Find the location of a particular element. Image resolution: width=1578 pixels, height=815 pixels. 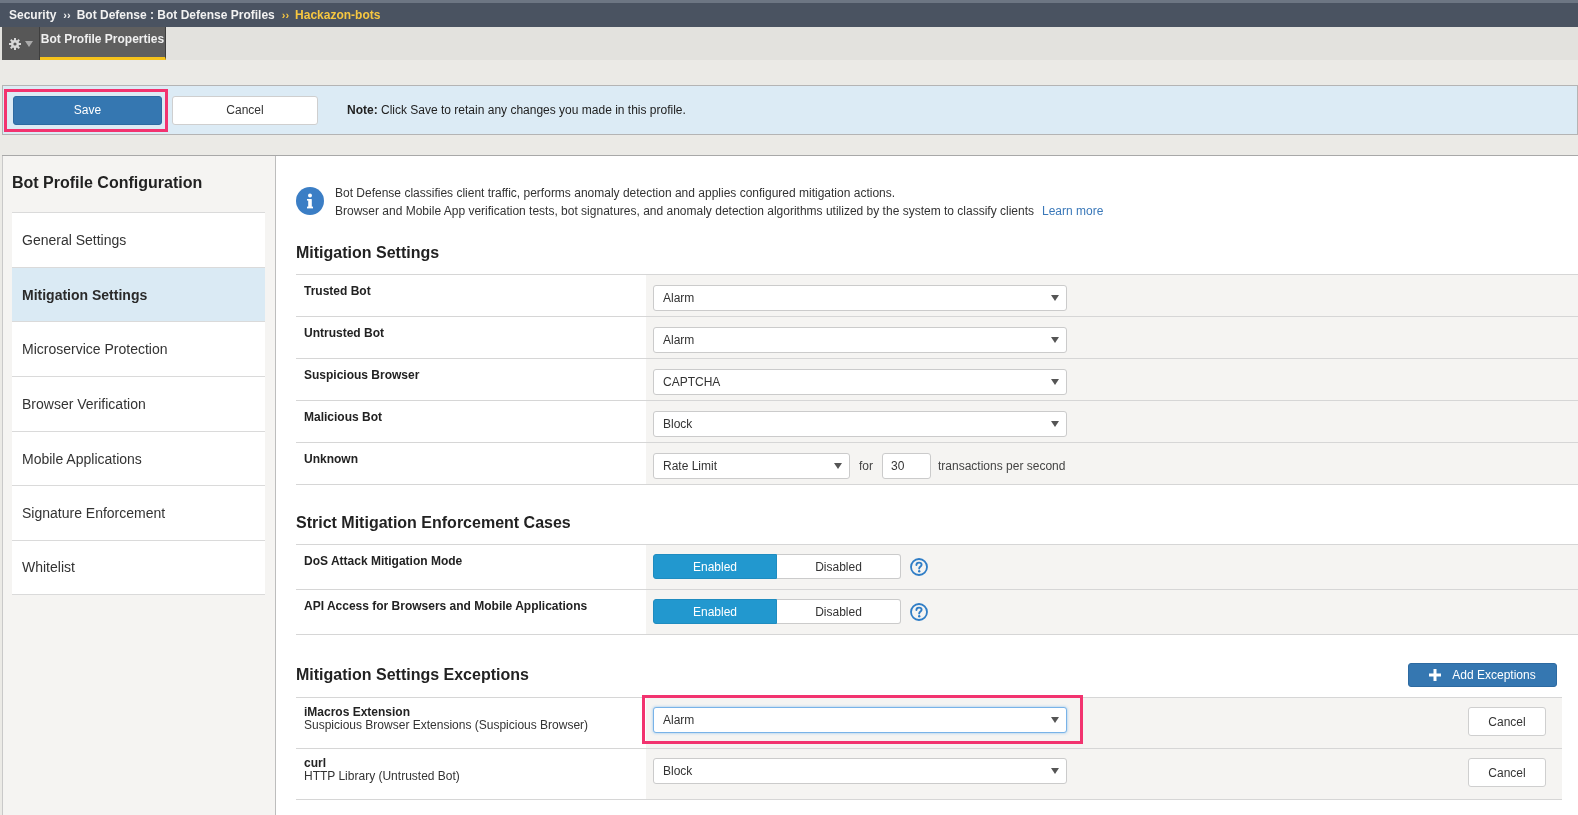

setting-label: API Access for Browsers and Mobile Applications is located at coordinates (446, 606).